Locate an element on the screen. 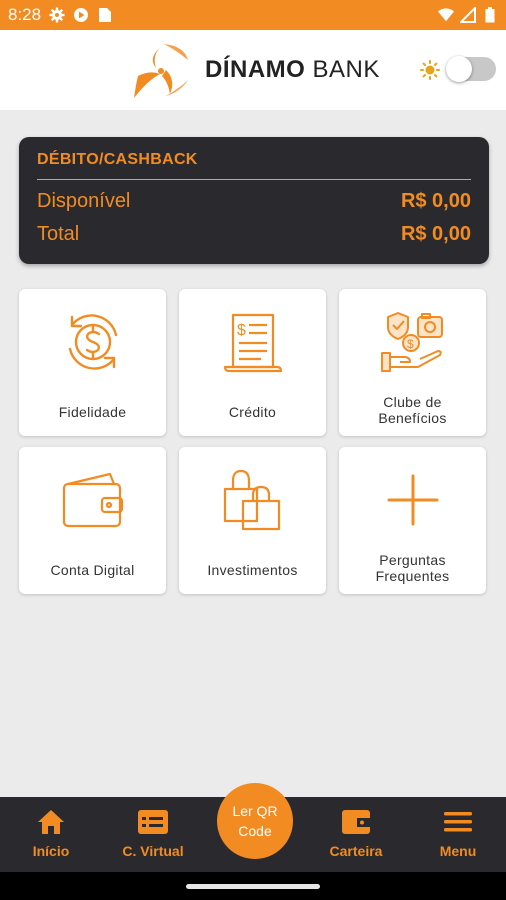  tile-label: Crédito is located at coordinates (252, 412).